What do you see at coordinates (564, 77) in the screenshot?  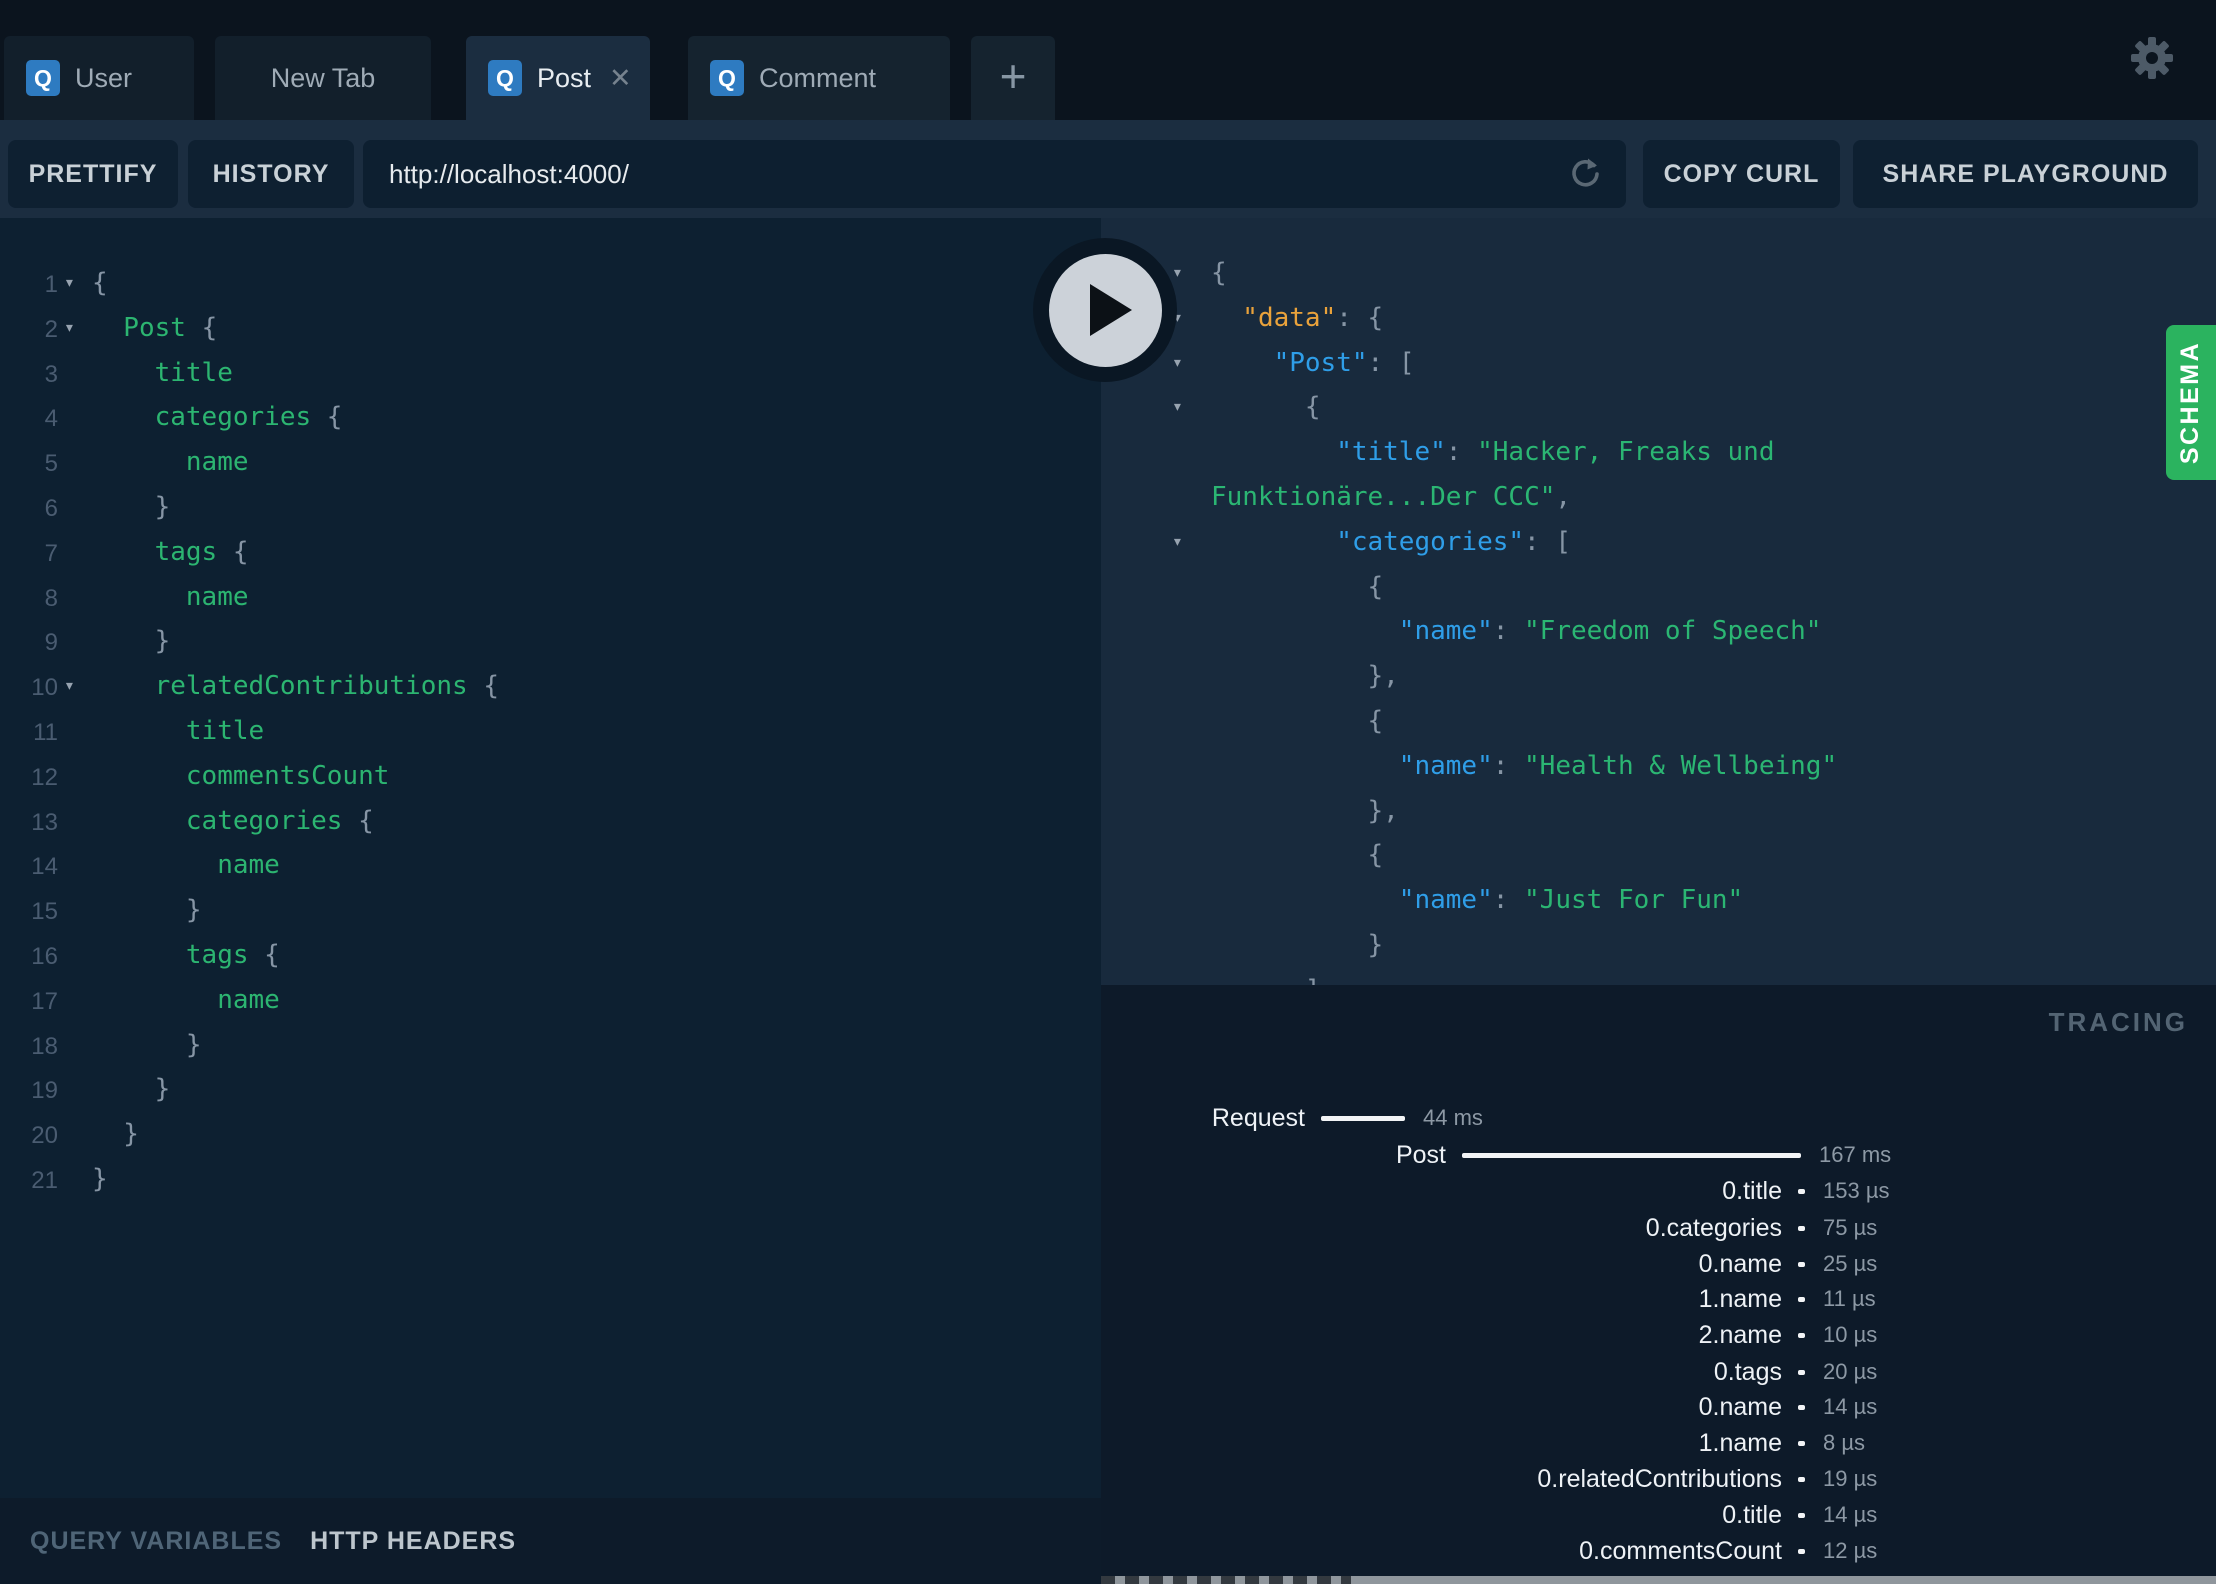 I see `tab-label: Post` at bounding box center [564, 77].